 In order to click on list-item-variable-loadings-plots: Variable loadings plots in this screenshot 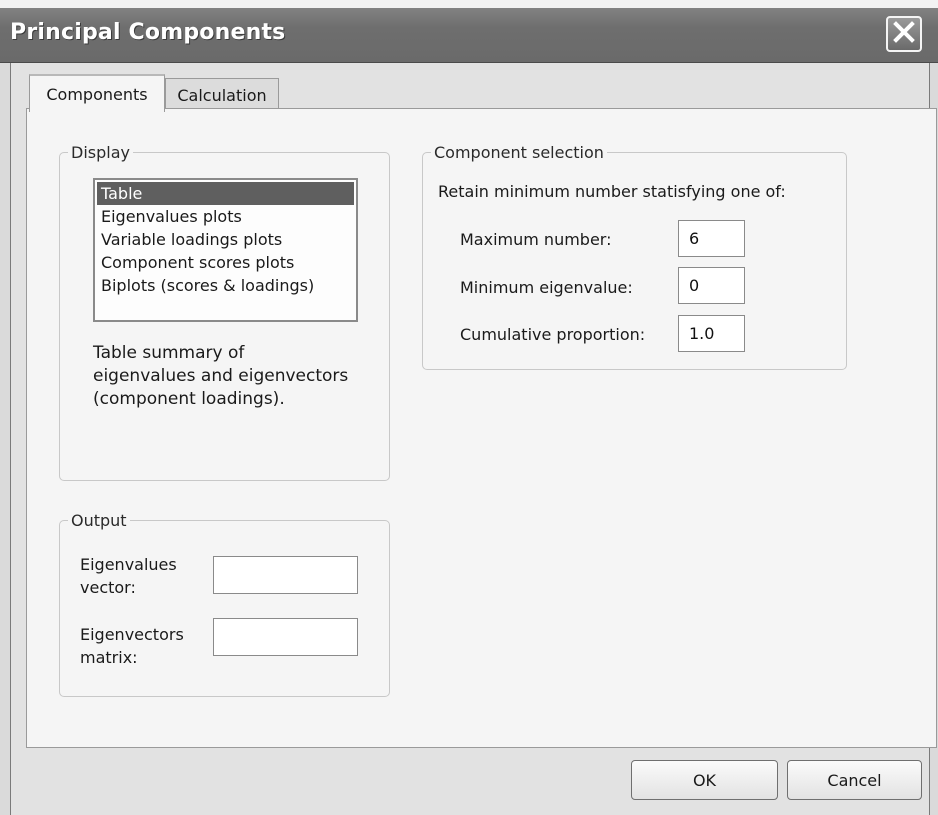, I will do `click(225, 239)`.